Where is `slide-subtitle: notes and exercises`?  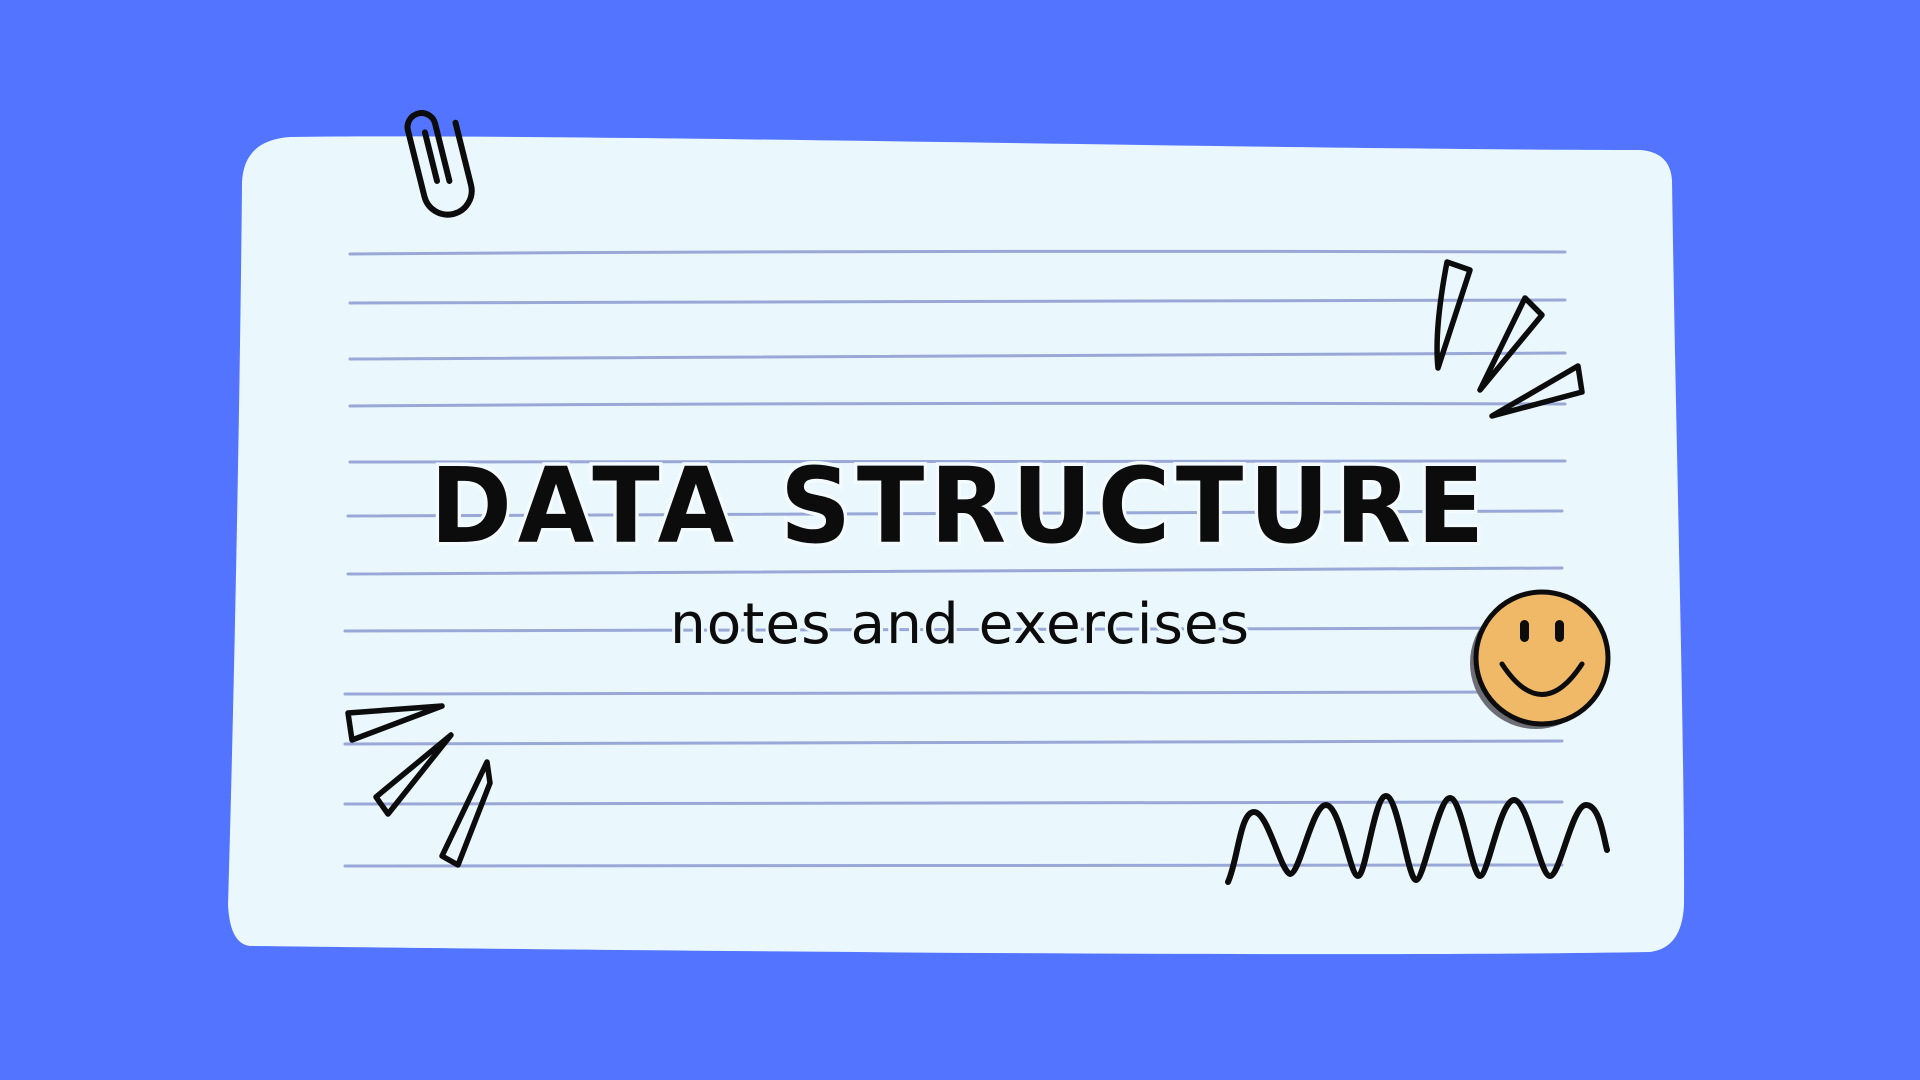
slide-subtitle: notes and exercises is located at coordinates (960, 624).